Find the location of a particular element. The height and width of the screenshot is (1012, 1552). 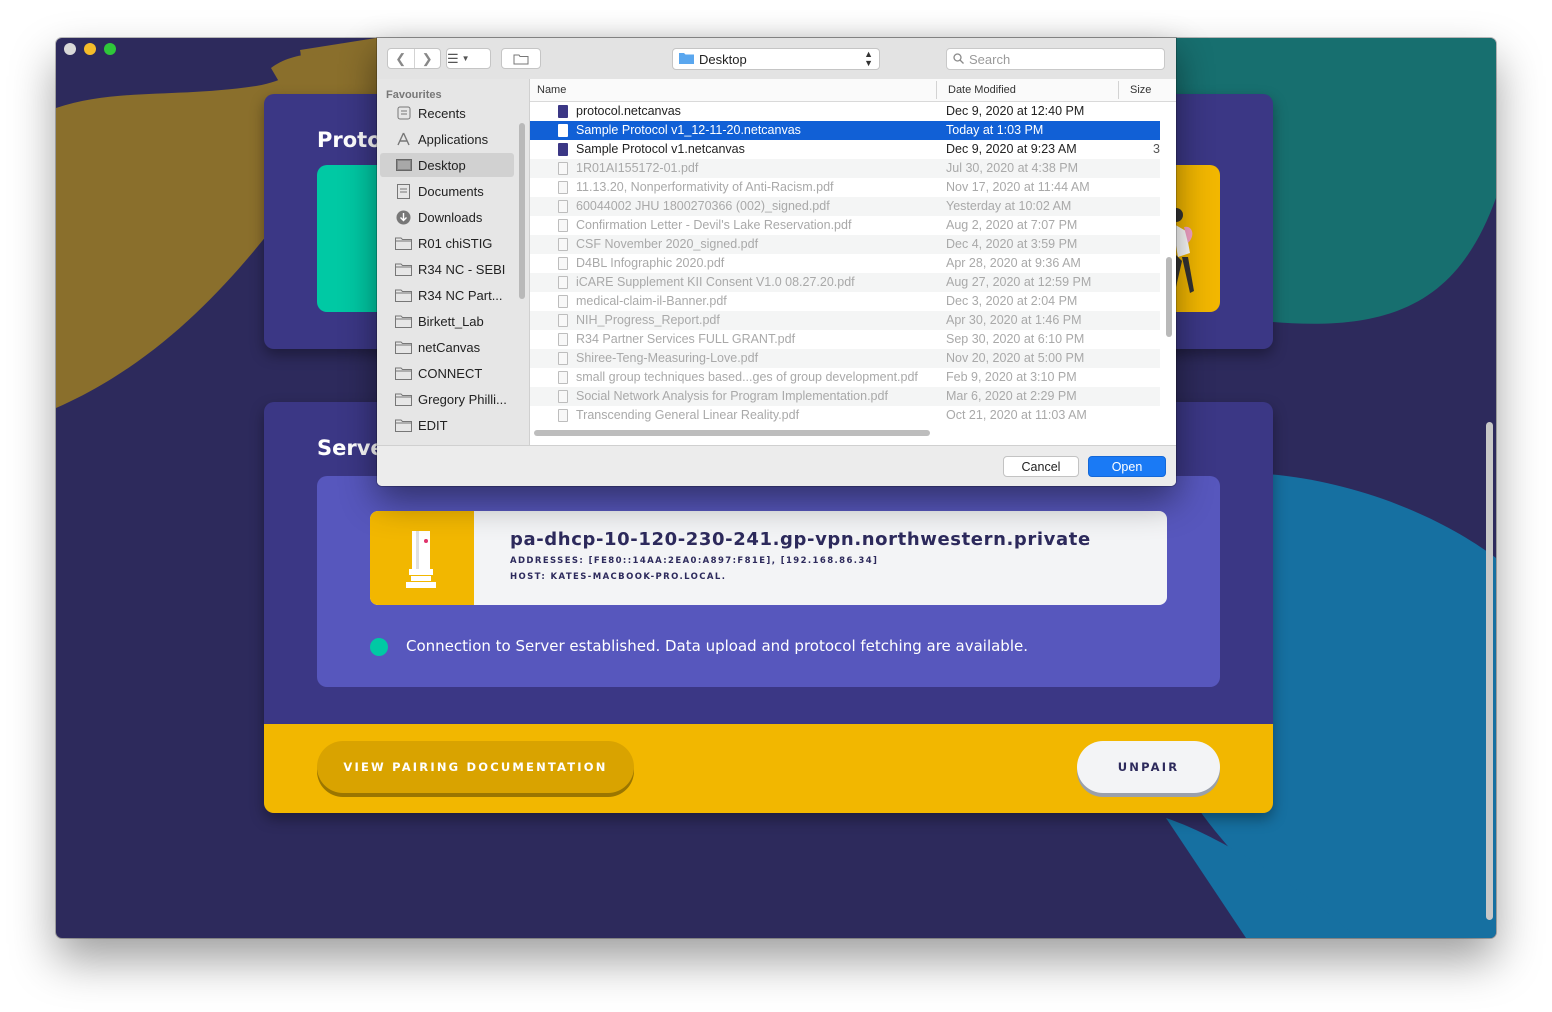

sidebar-item-birkett-lab: Birkett_Lab is located at coordinates (447, 321).